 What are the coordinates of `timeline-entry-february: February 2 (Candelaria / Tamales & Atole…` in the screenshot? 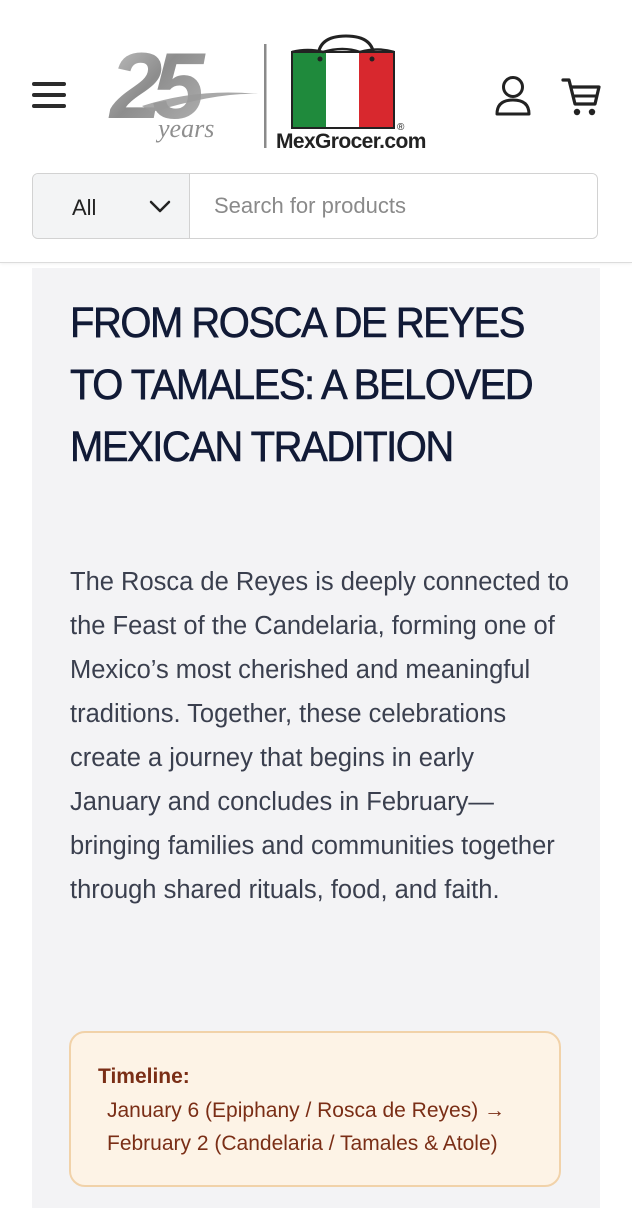 It's located at (302, 1143).